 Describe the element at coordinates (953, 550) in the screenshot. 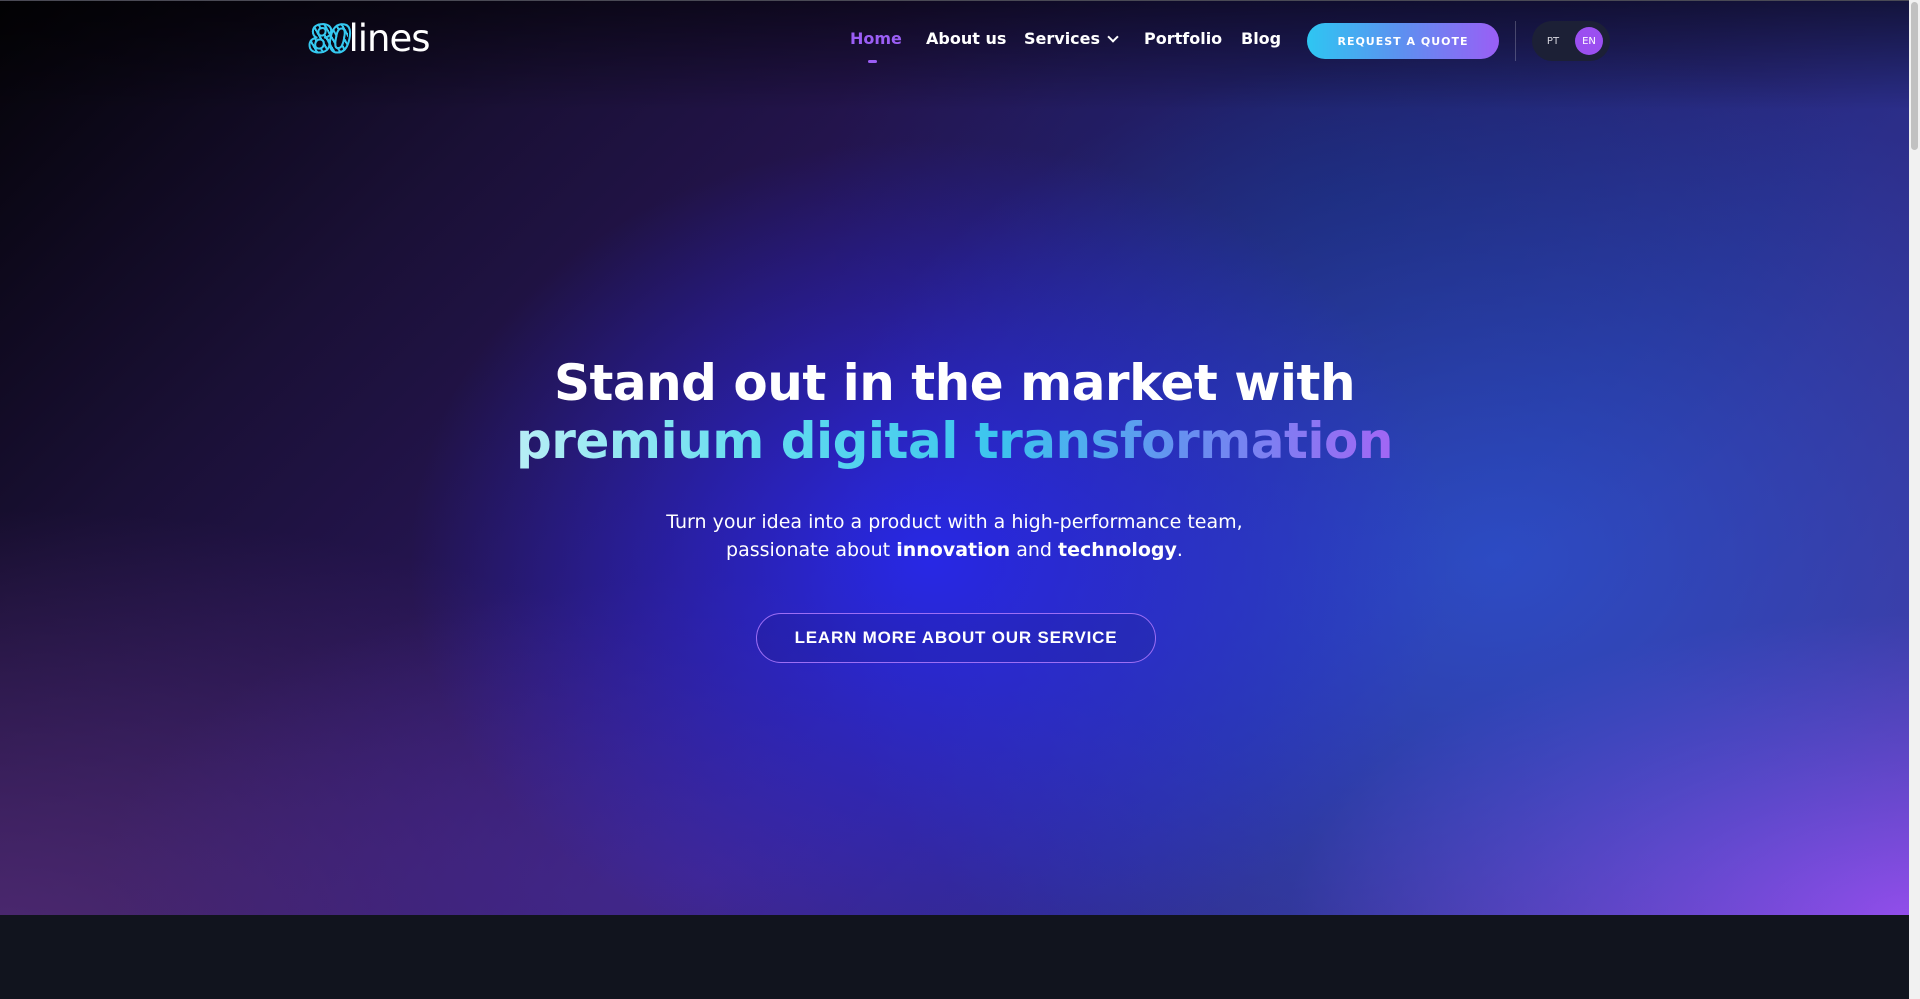

I see `hero-subtitle-innovation: innovation` at that location.